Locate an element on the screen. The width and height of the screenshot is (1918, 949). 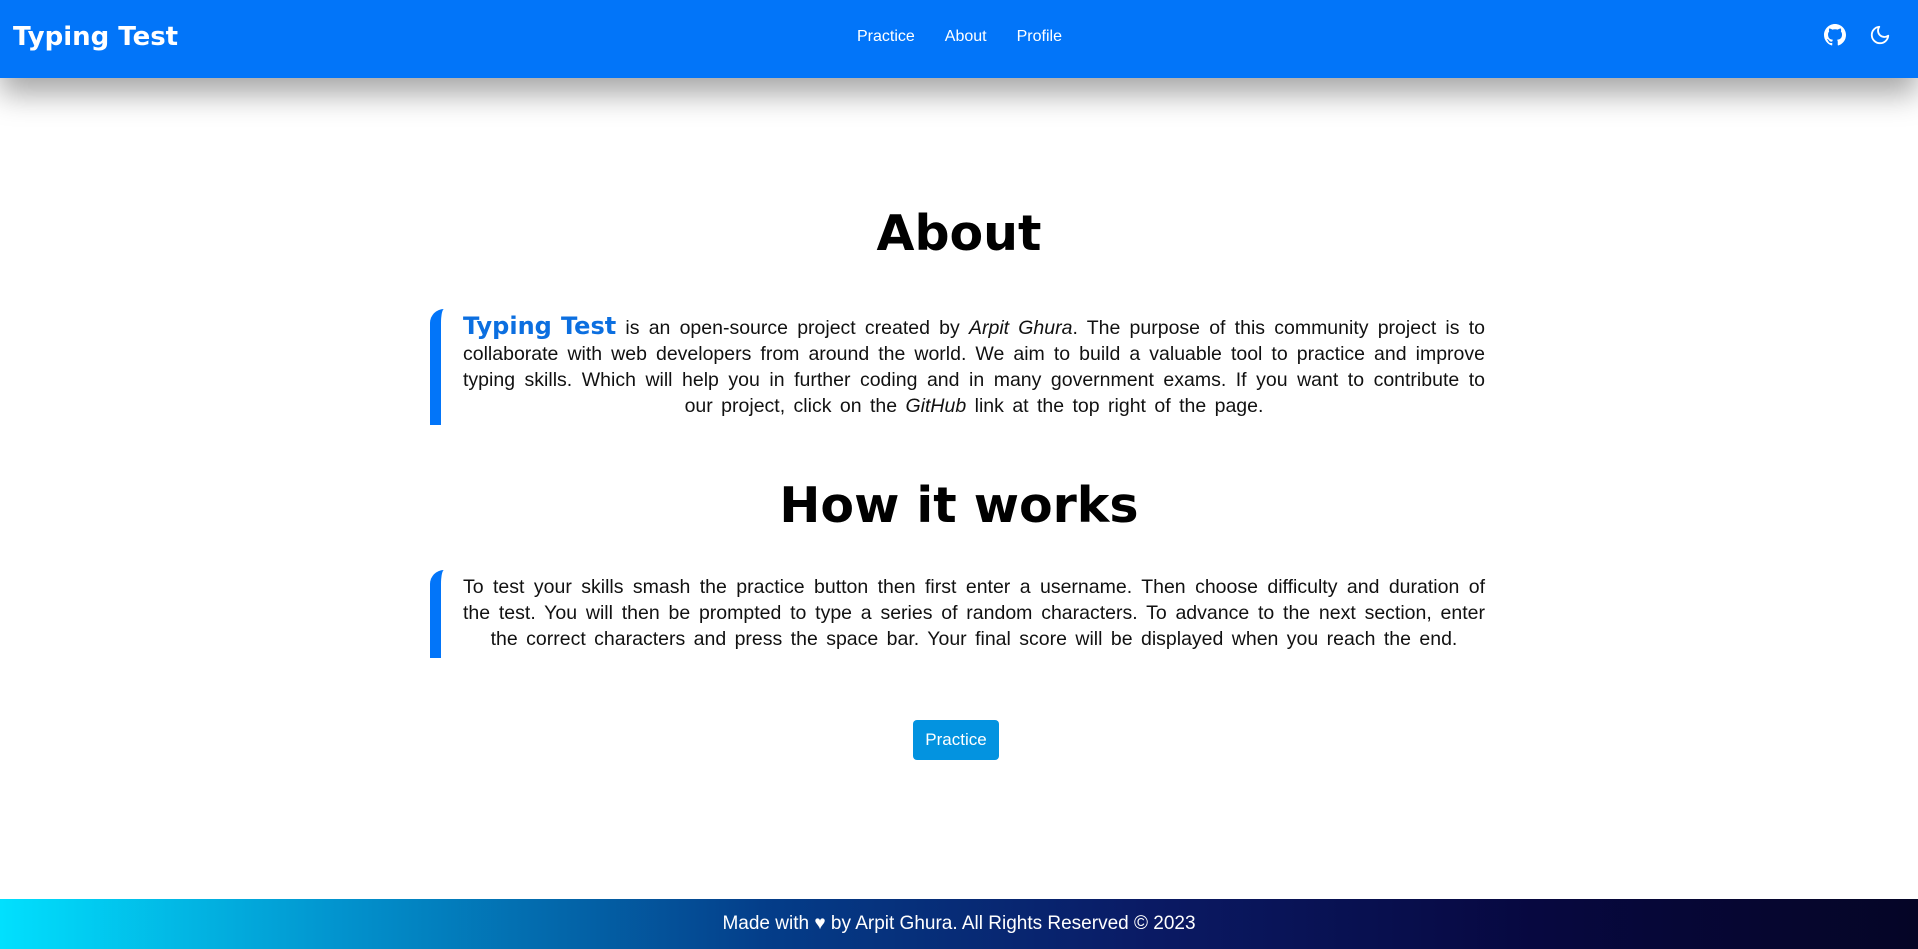
about-github-mention: GitHub is located at coordinates (936, 406).